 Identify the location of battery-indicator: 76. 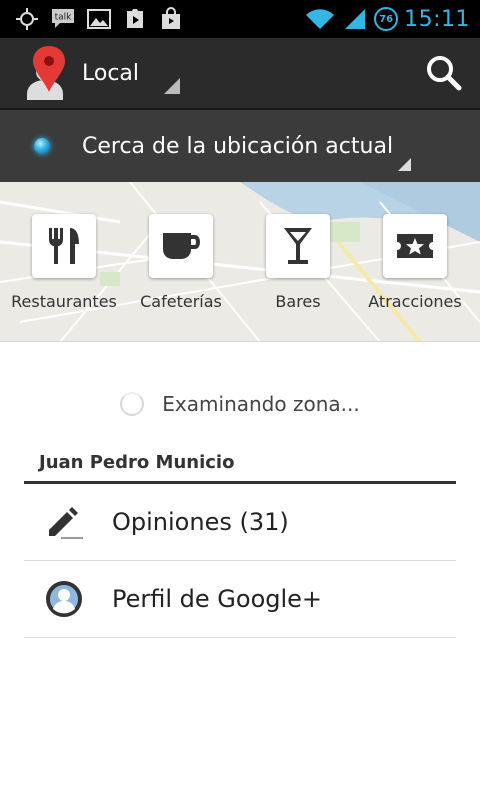
(386, 19).